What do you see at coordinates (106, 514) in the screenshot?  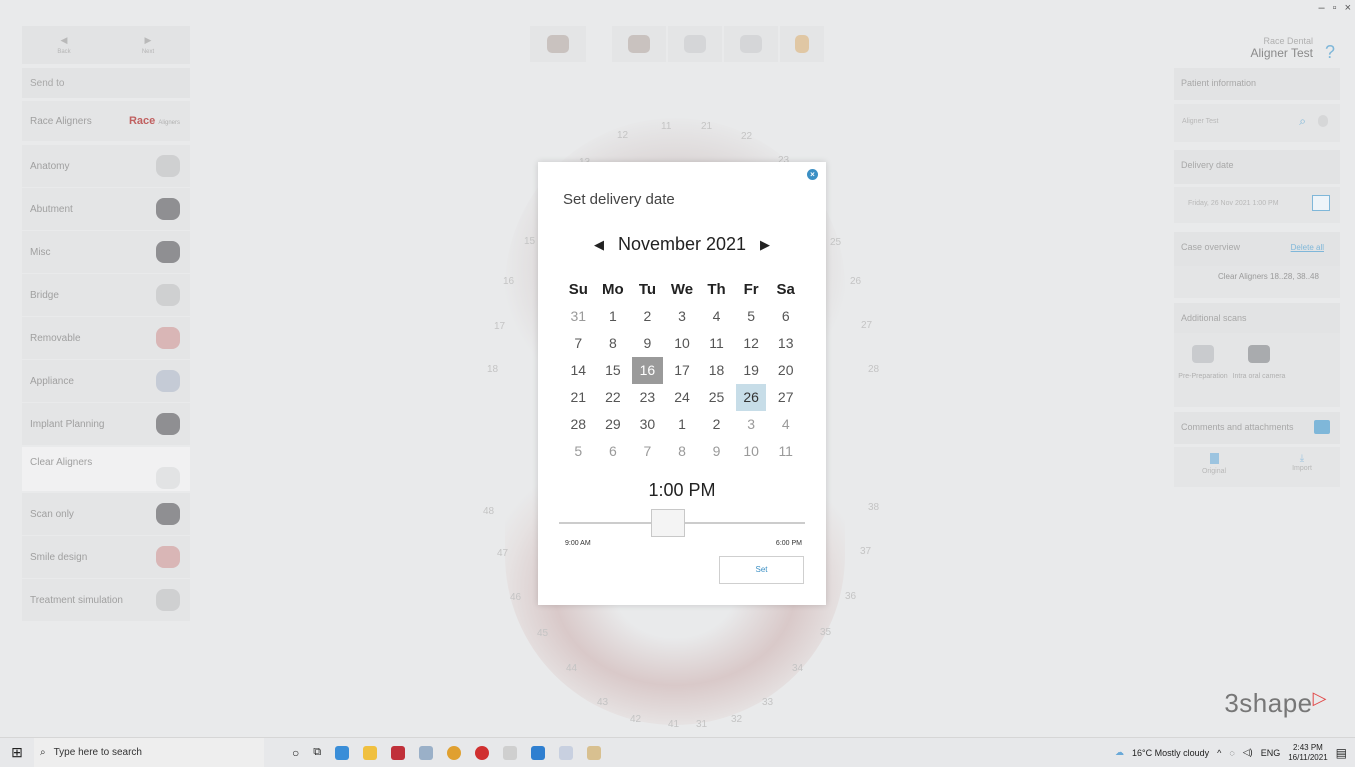 I see `indication-scan-only: Scan only` at bounding box center [106, 514].